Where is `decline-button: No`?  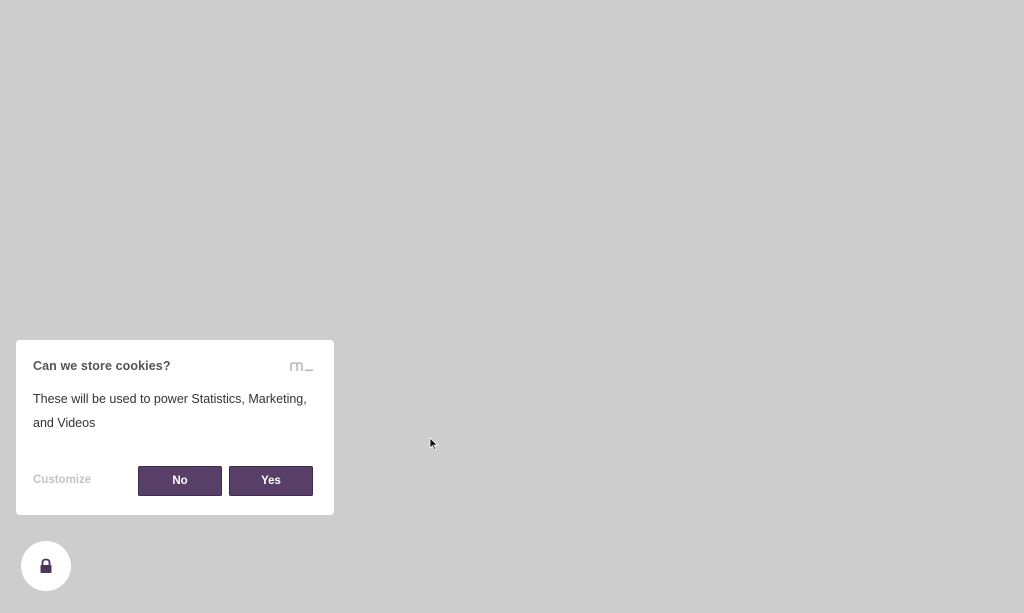
decline-button: No is located at coordinates (180, 481).